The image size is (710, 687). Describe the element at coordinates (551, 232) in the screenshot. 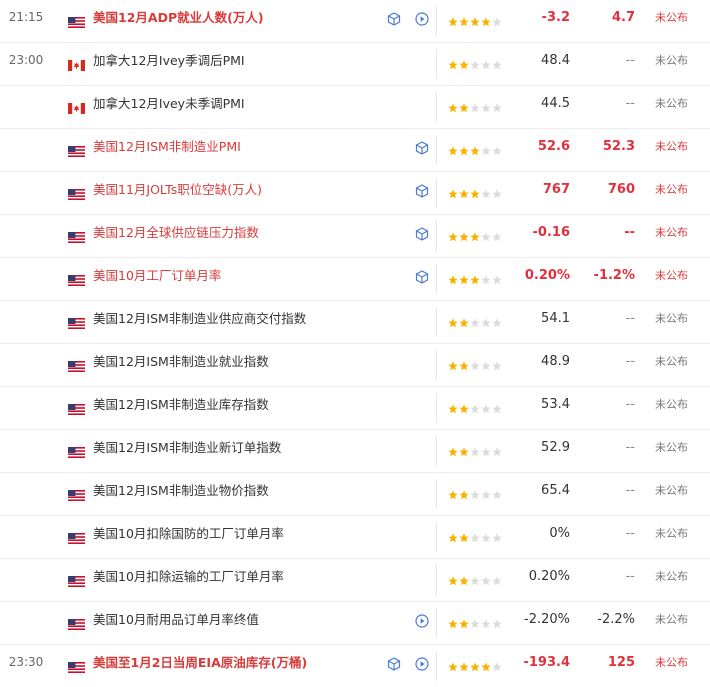

I see `actual-value: -0.16` at that location.